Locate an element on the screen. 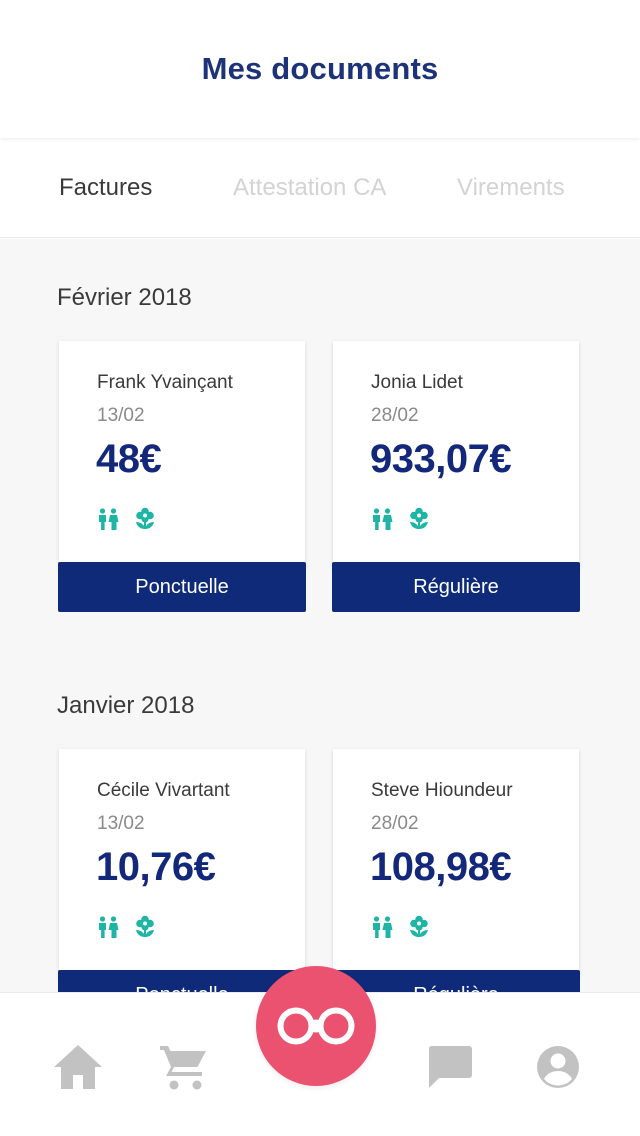 This screenshot has height=1136, width=640. infinity-icon is located at coordinates (316, 1026).